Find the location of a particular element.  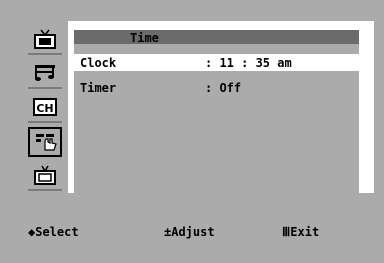

setup-hand-icon is located at coordinates (46, 142).